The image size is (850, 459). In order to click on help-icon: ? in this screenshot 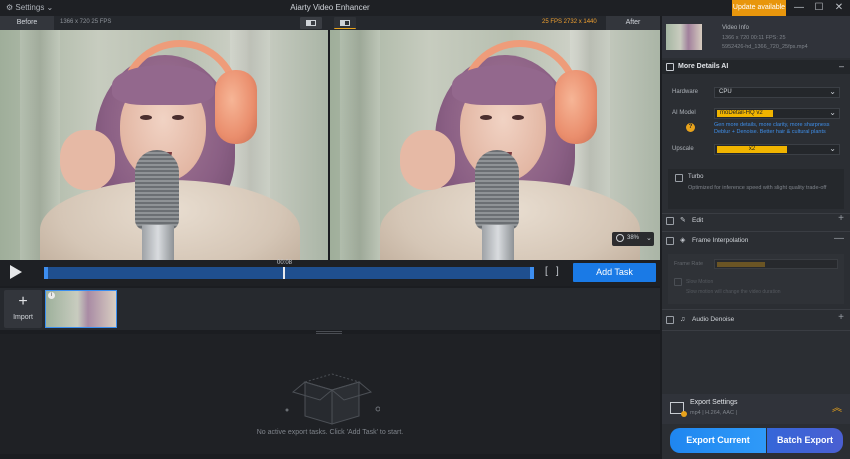, I will do `click(690, 127)`.